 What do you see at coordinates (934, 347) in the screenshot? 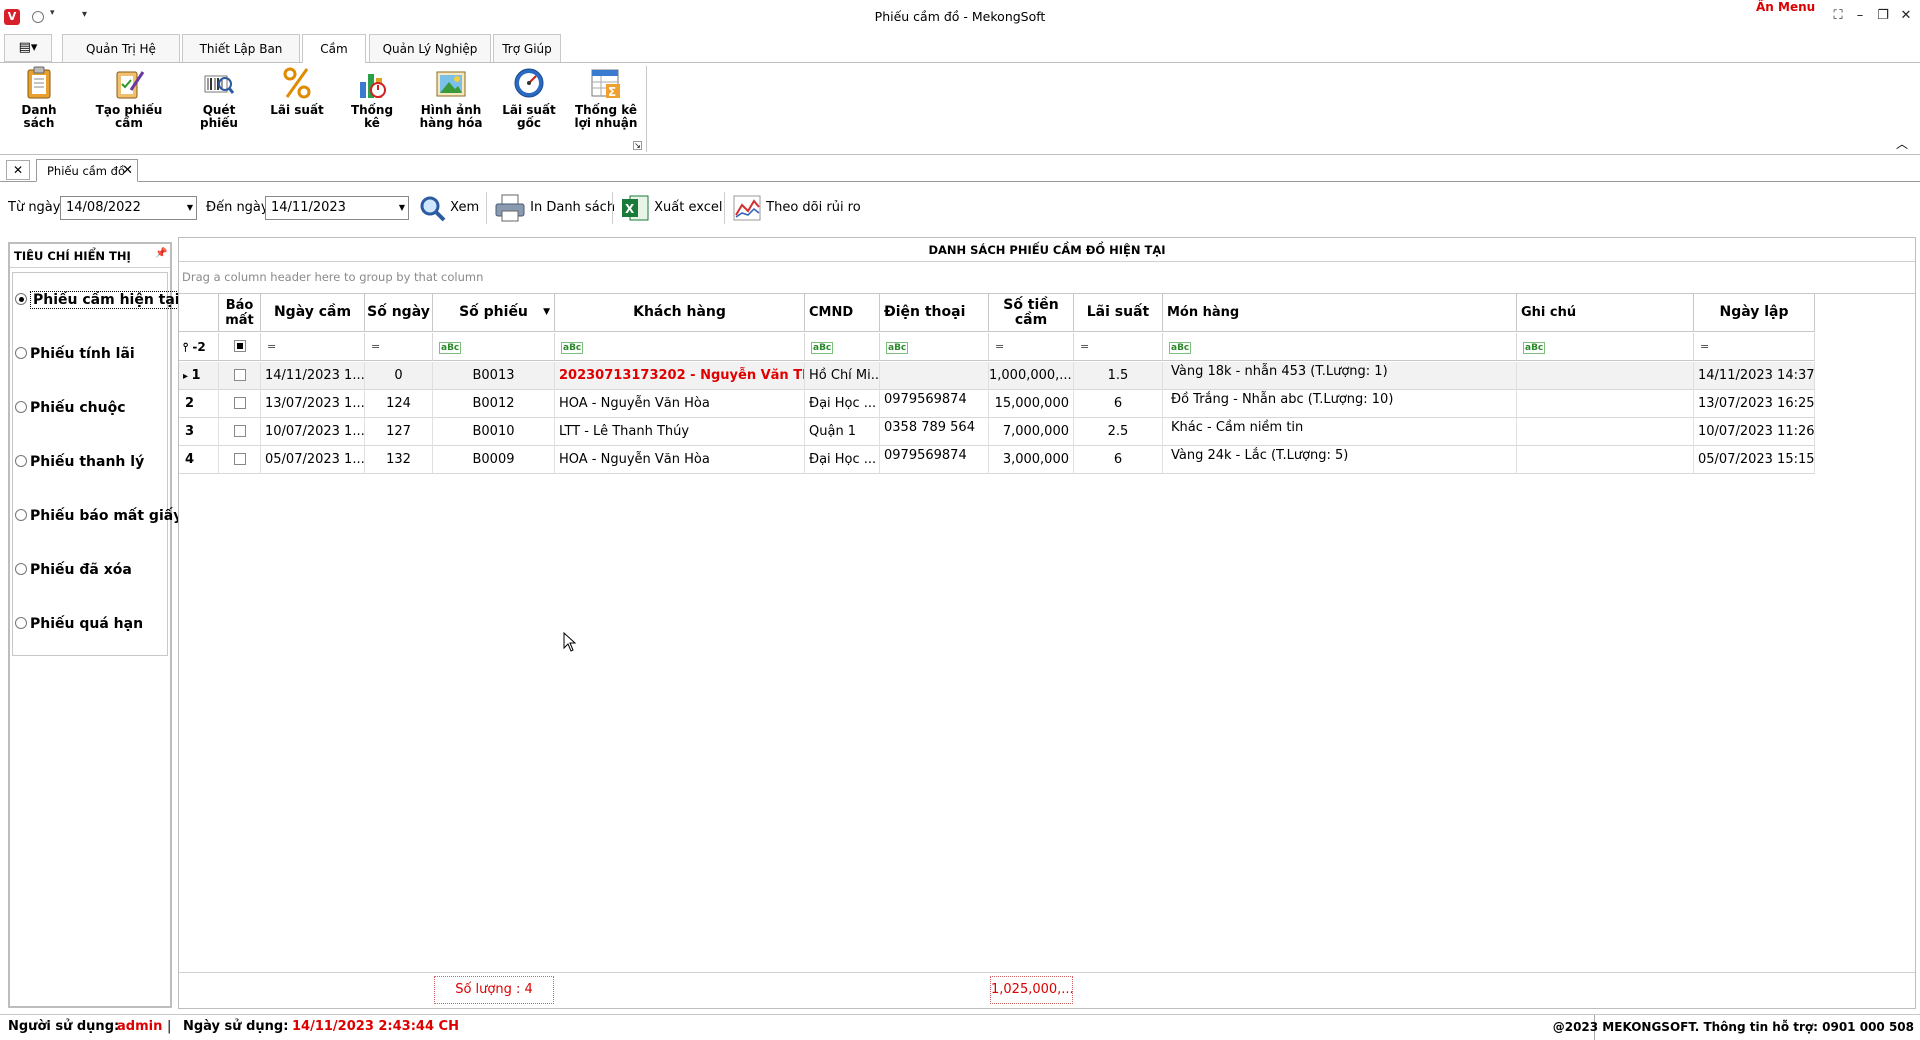
I see `filter-phone: aBc` at bounding box center [934, 347].